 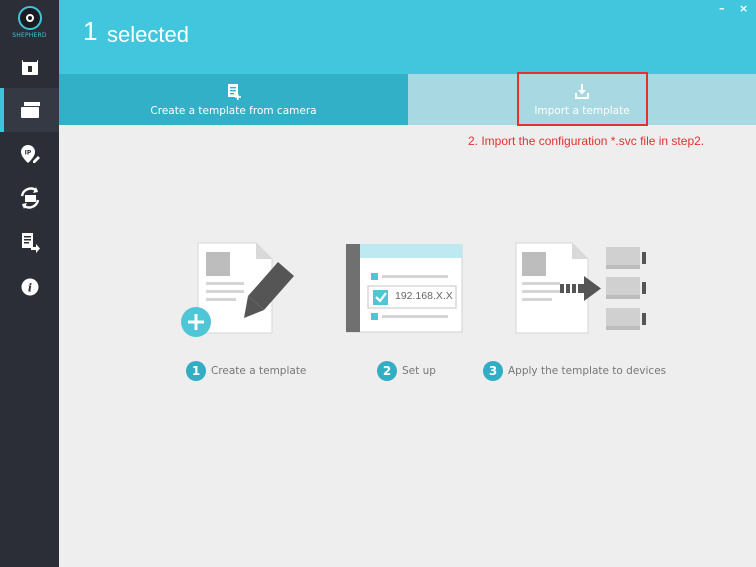 I want to click on new-document-icon, so click(x=234, y=92).